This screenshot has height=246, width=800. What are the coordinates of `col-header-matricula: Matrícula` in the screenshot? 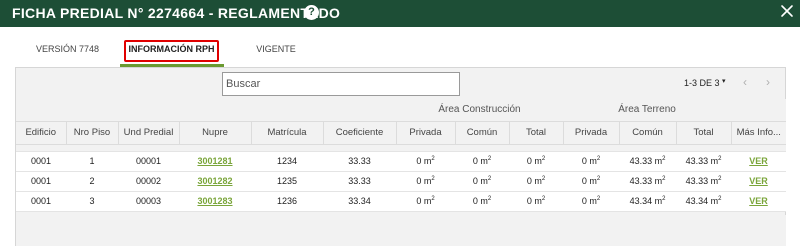 It's located at (287, 133).